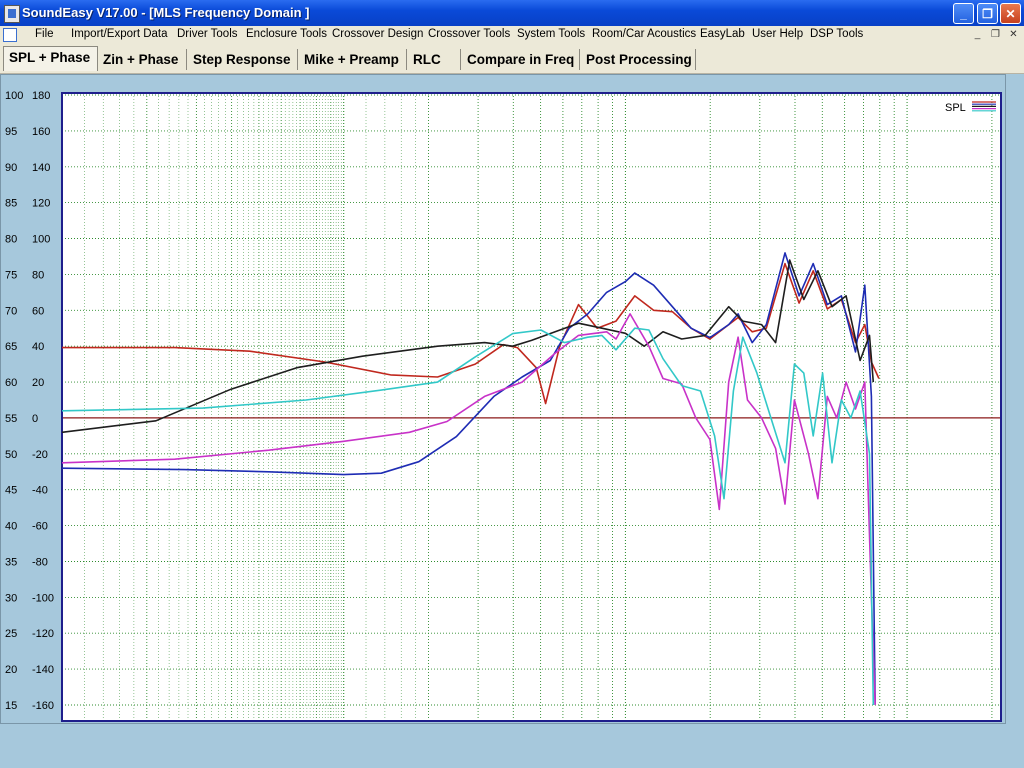  What do you see at coordinates (995, 35) in the screenshot?
I see `mdi-restore-button: ❐` at bounding box center [995, 35].